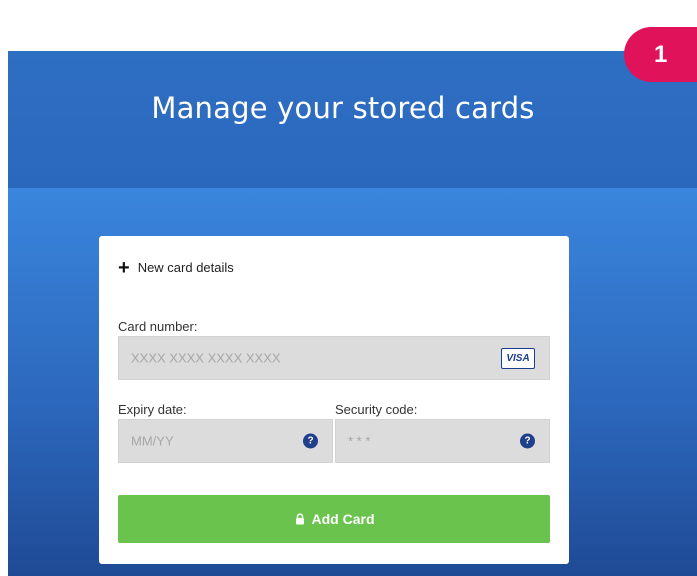  What do you see at coordinates (225, 441) in the screenshot?
I see `expiry-date-input: MM/YY ?` at bounding box center [225, 441].